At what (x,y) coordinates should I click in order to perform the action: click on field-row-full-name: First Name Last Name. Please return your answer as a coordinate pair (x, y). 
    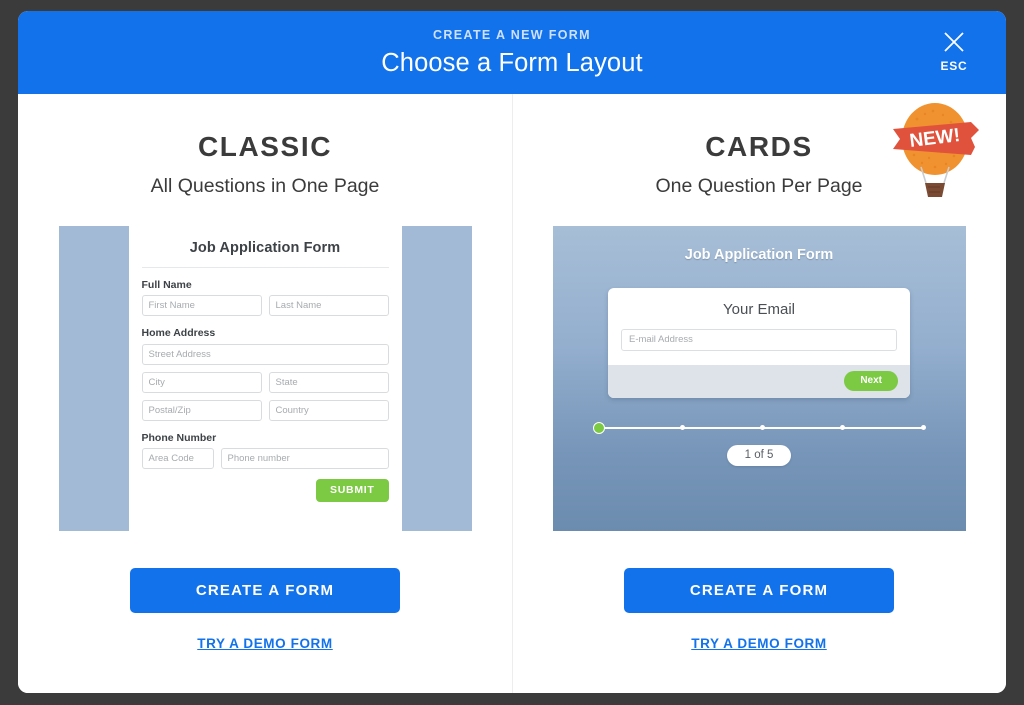
    Looking at the image, I should click on (265, 305).